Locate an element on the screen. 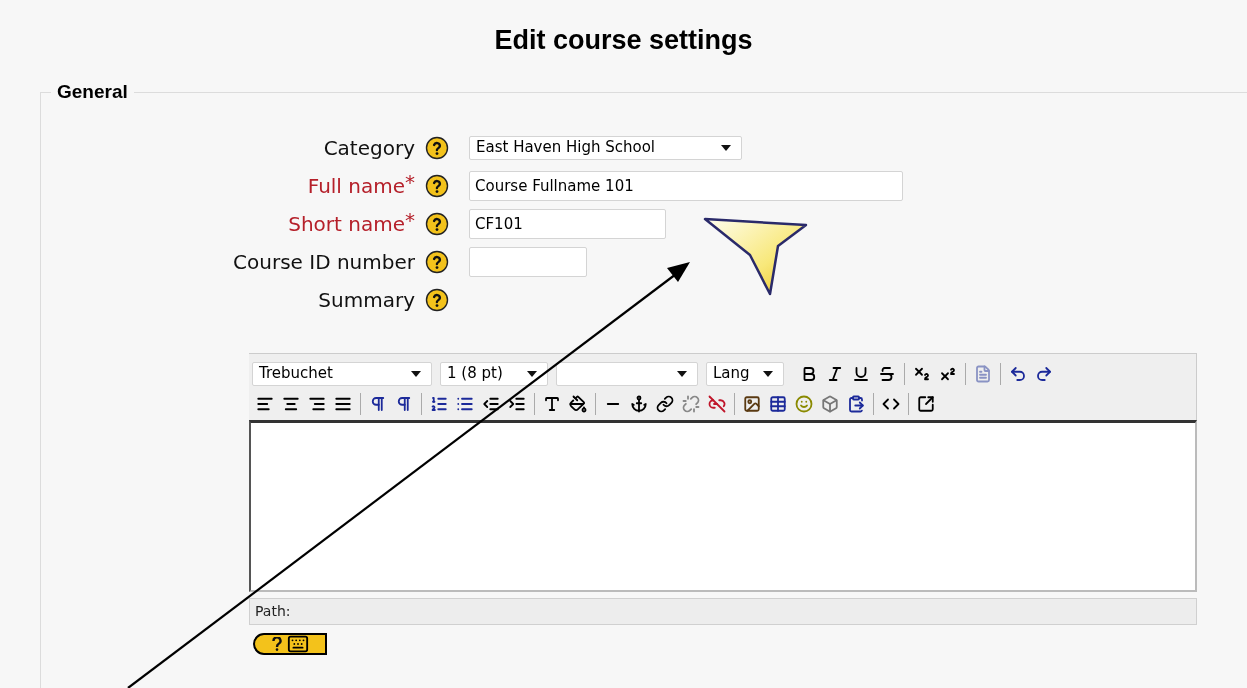 The width and height of the screenshot is (1247, 688). text-field: CF101 is located at coordinates (567, 223).